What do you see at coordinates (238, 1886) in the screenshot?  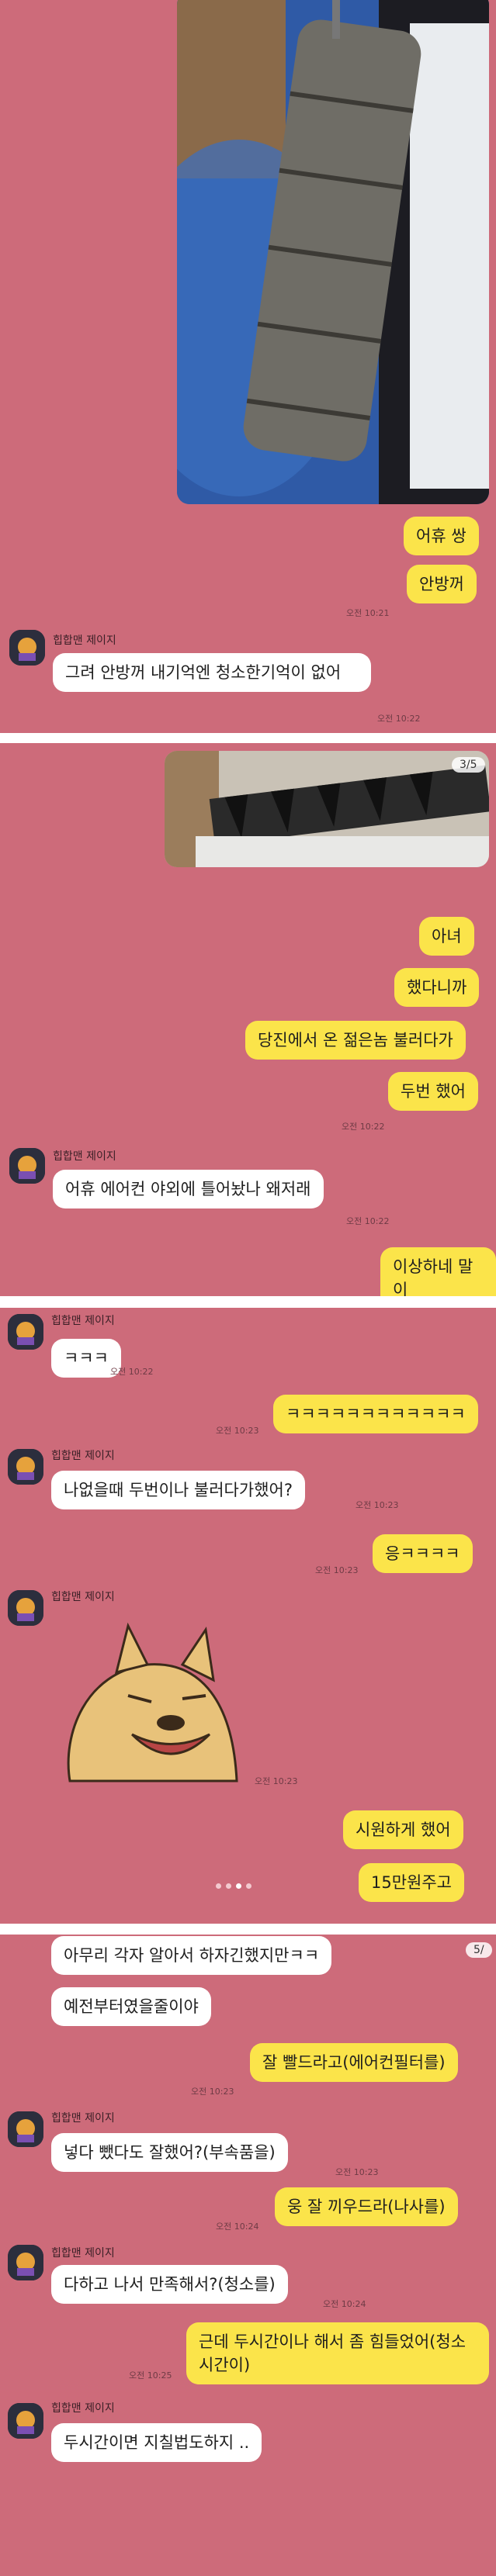 I see `carousel-dot-active` at bounding box center [238, 1886].